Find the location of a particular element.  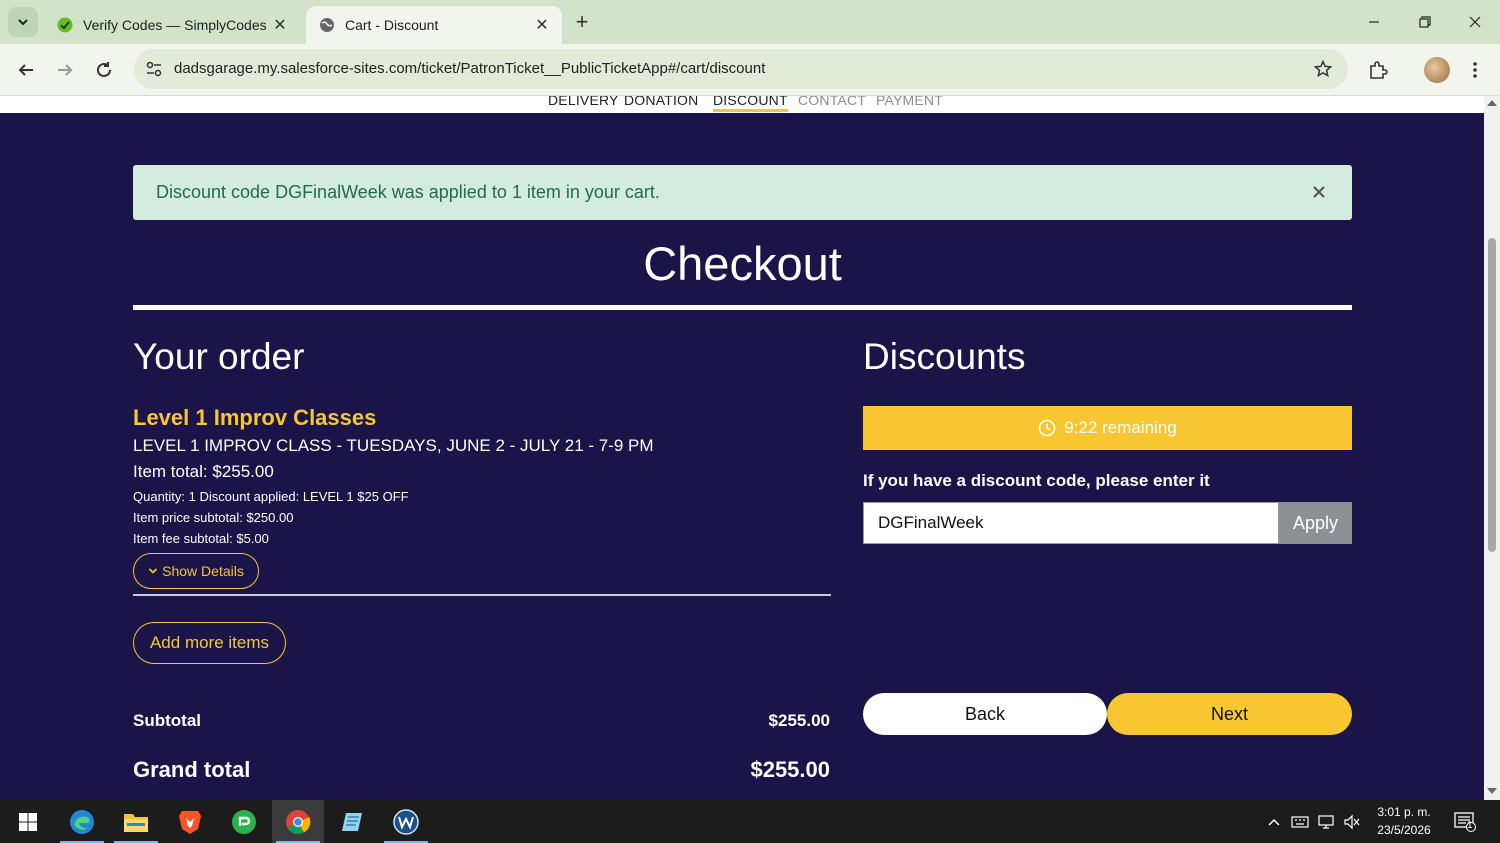

discount-code-input is located at coordinates (1071, 523).